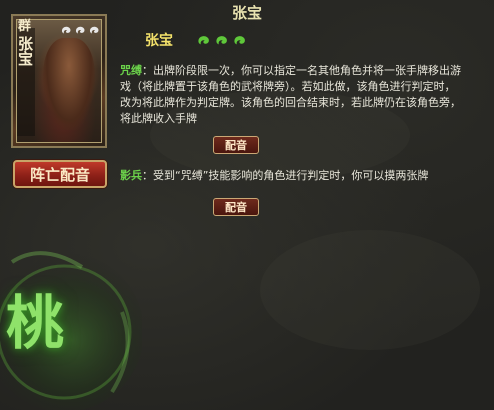 The height and width of the screenshot is (410, 494). I want to click on hero-name: 张宝, so click(159, 41).